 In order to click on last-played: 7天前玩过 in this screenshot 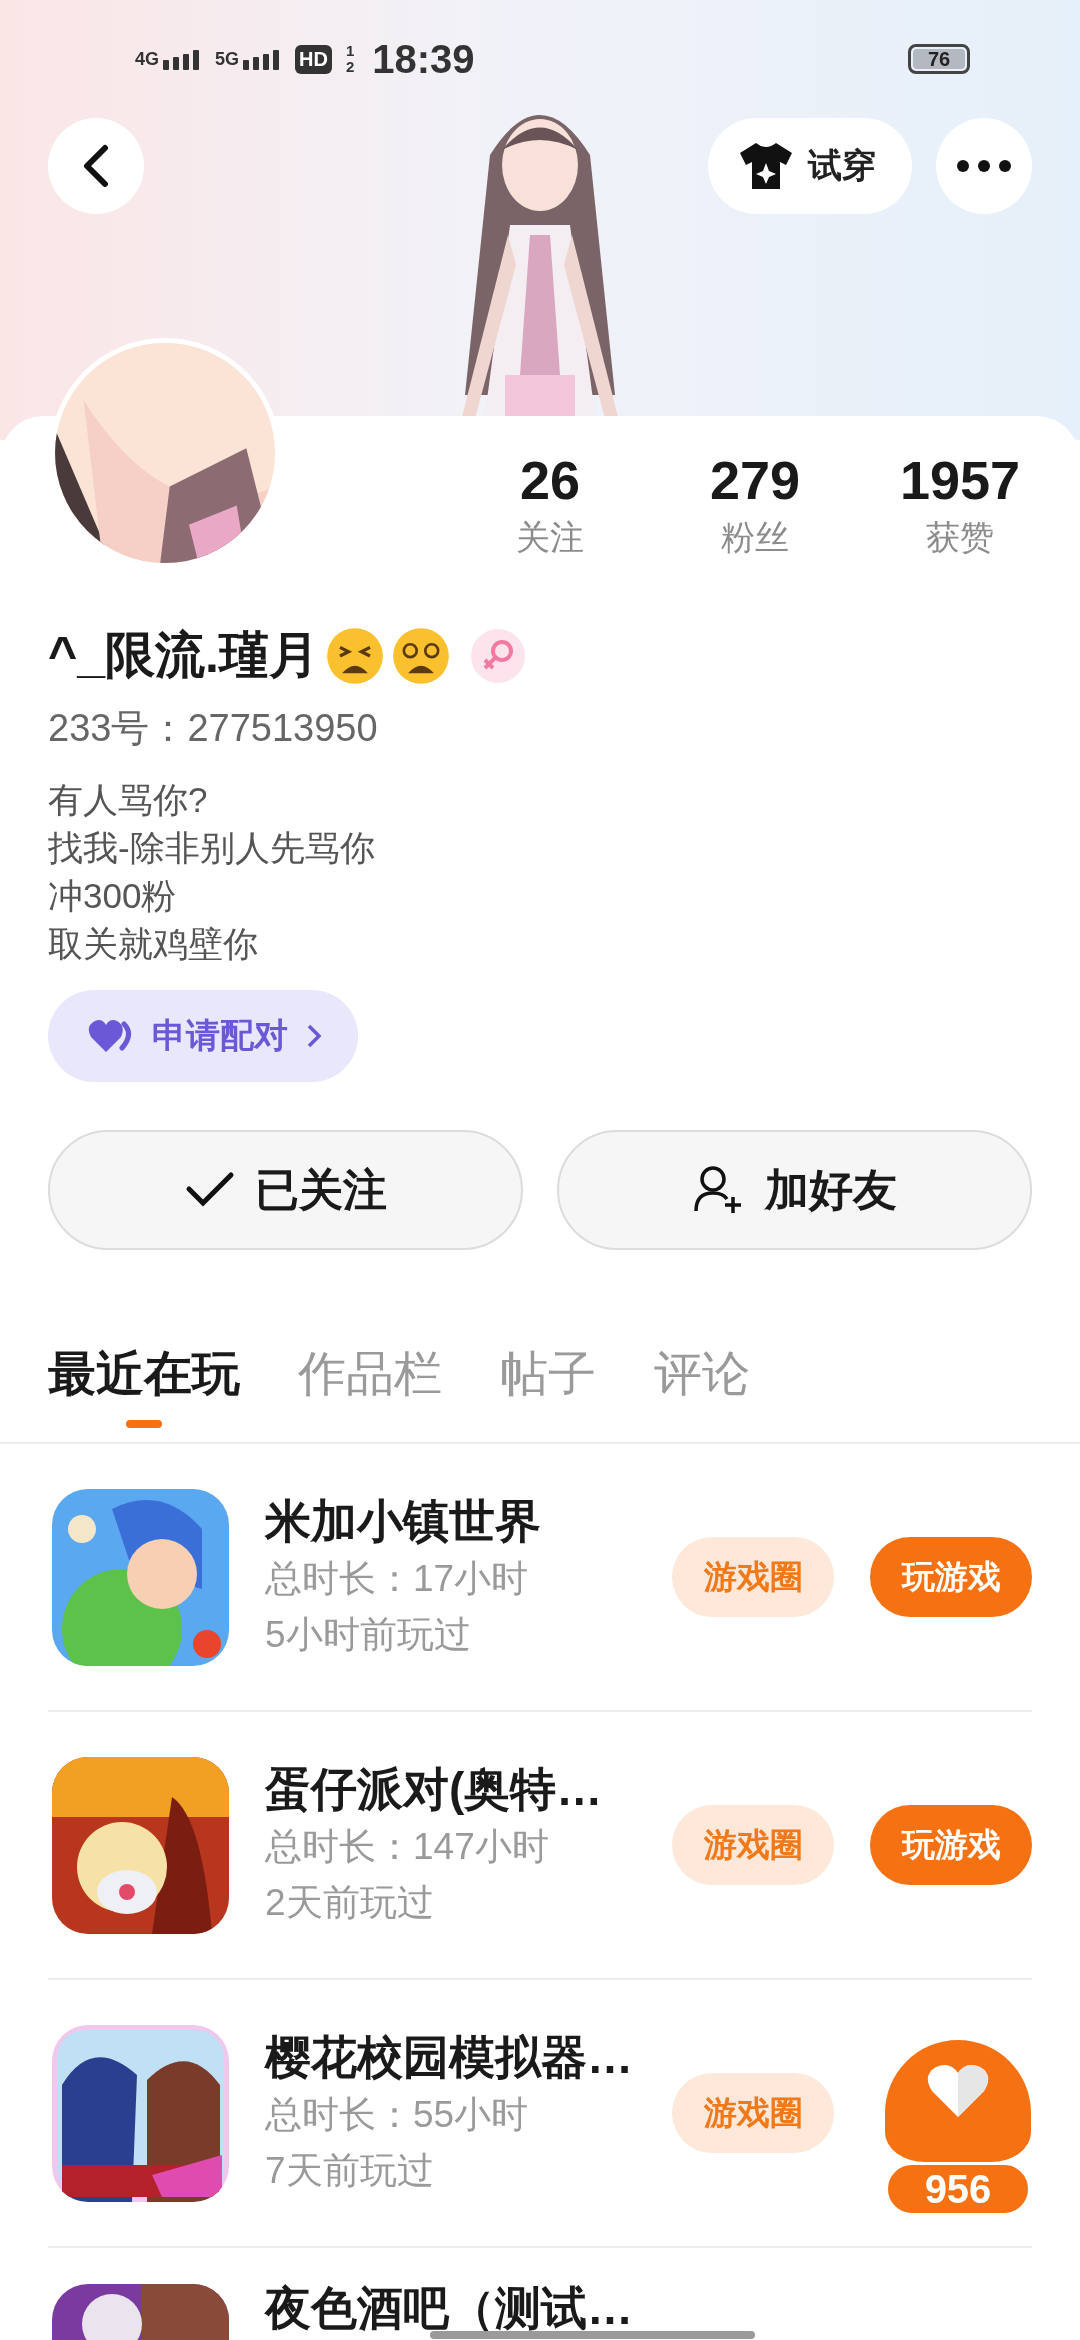, I will do `click(350, 2171)`.